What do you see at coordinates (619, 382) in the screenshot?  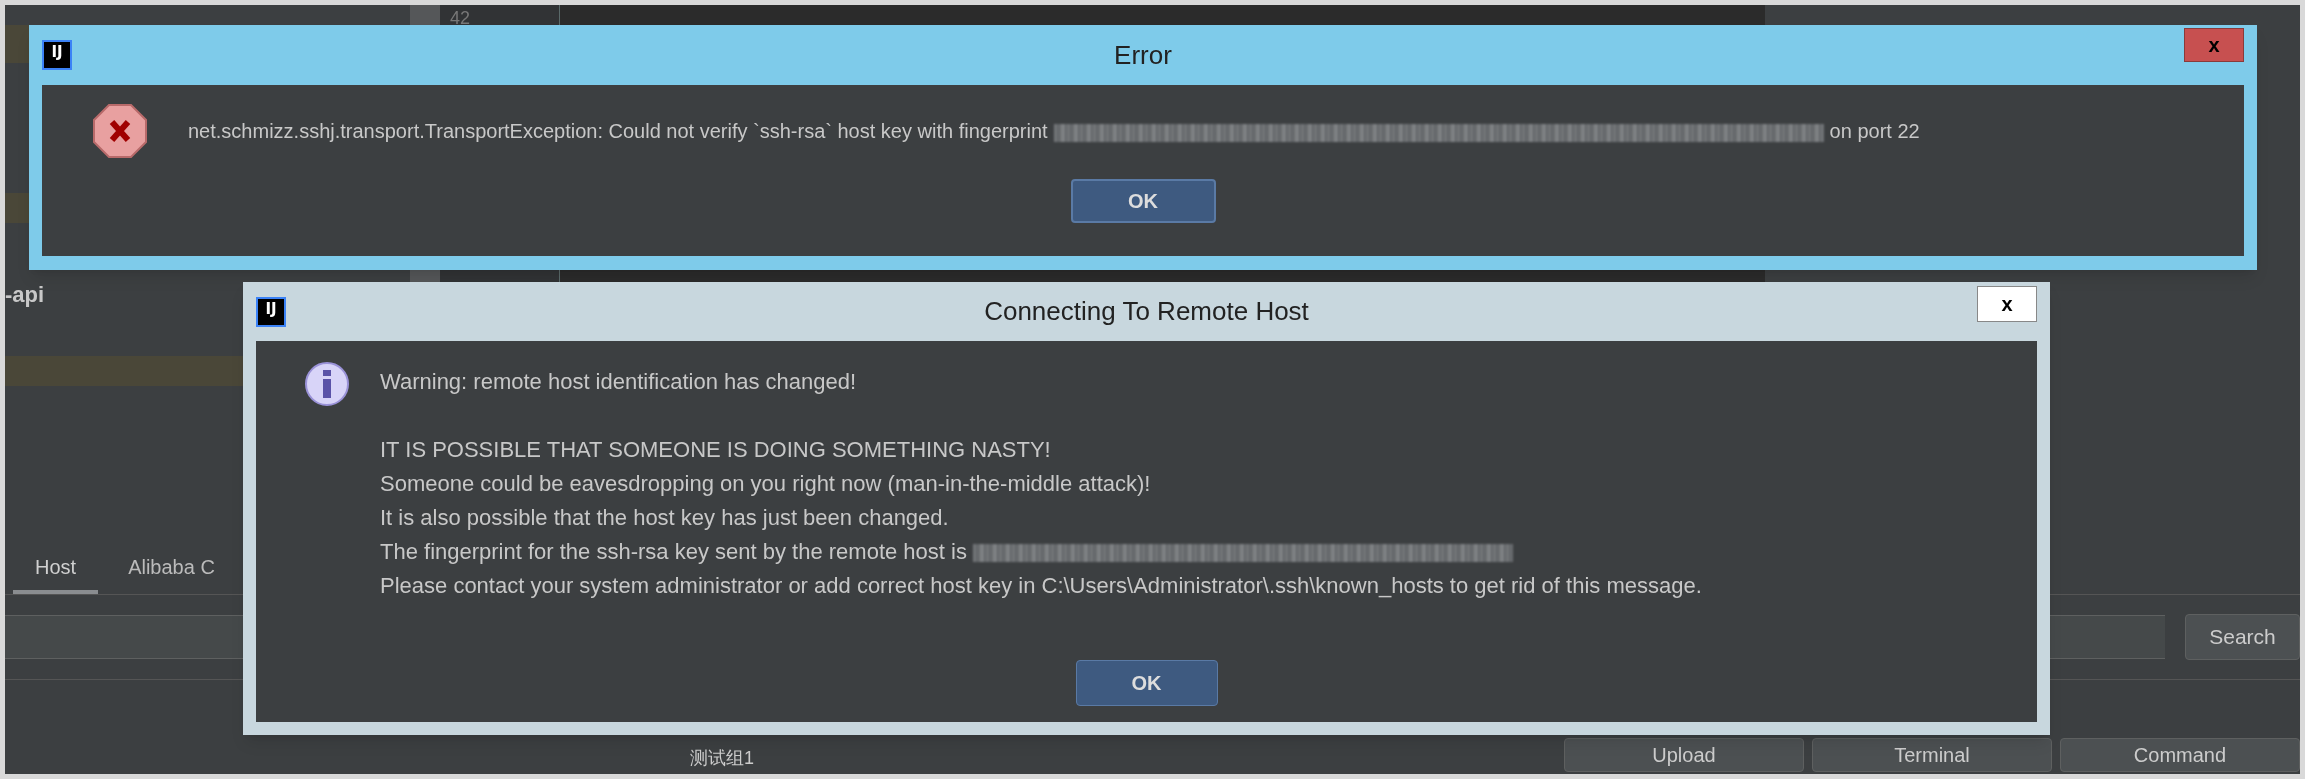 I see `warning-text: Warning: remote host identification has changed!` at bounding box center [619, 382].